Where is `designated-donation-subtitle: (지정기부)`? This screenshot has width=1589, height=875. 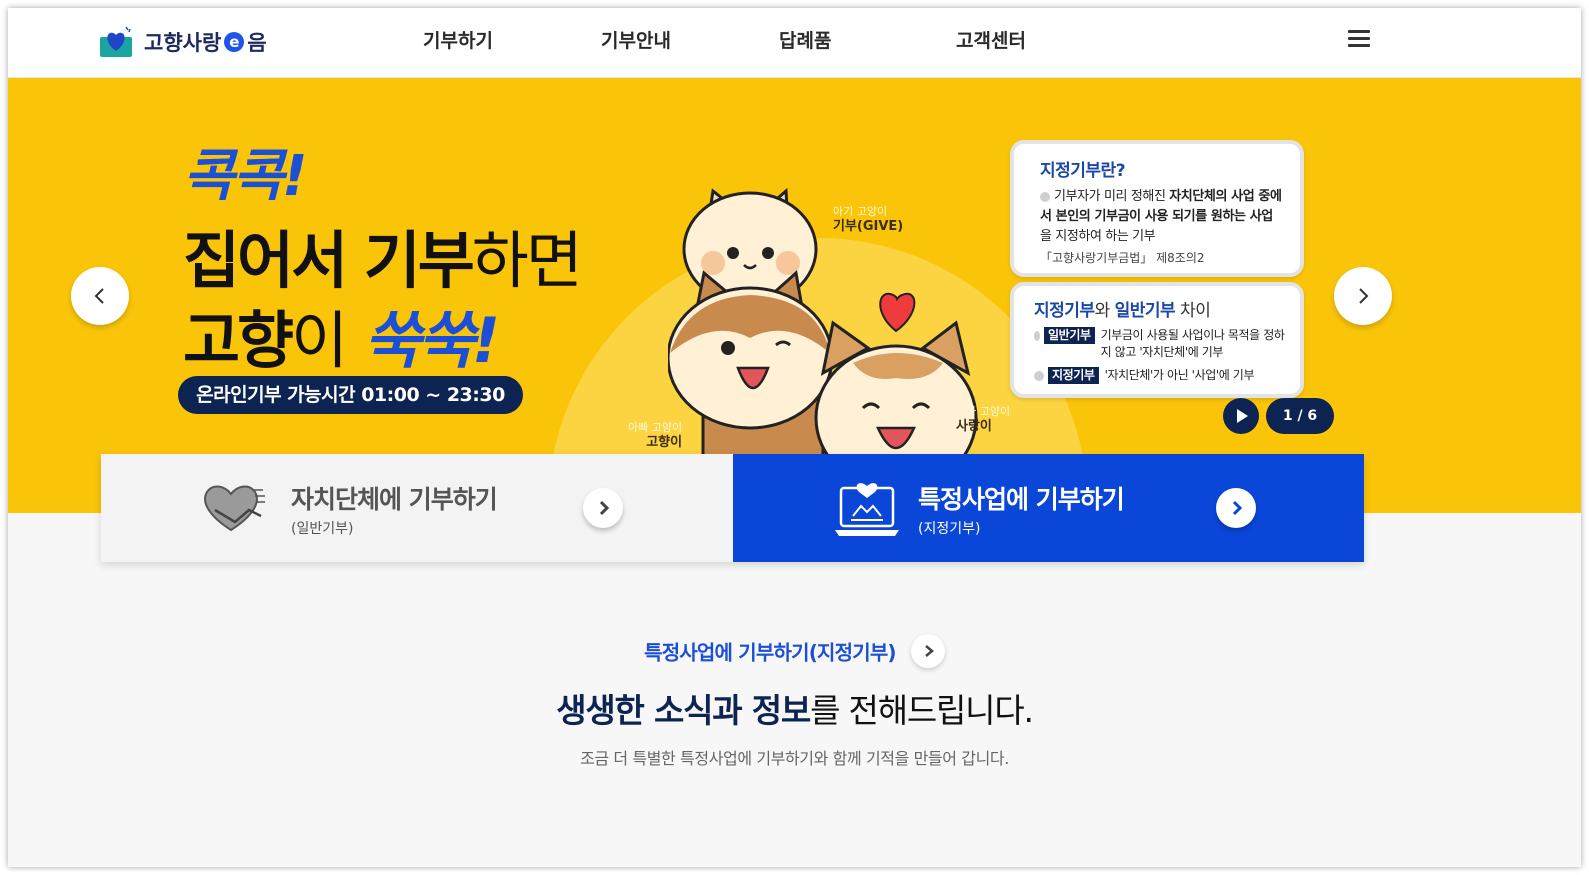
designated-donation-subtitle: (지정기부) is located at coordinates (949, 529).